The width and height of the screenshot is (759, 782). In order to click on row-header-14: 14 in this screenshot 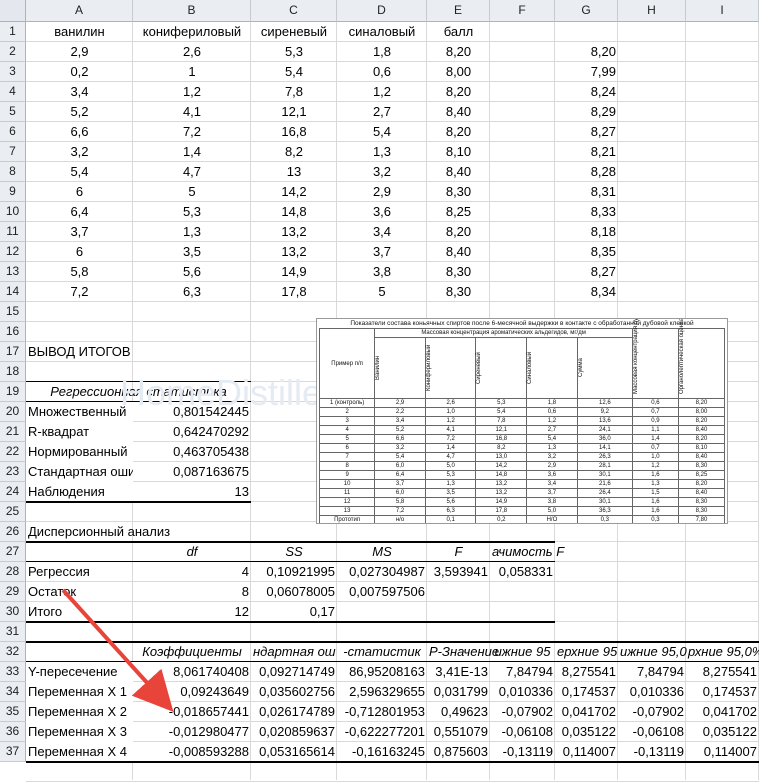, I will do `click(13, 292)`.